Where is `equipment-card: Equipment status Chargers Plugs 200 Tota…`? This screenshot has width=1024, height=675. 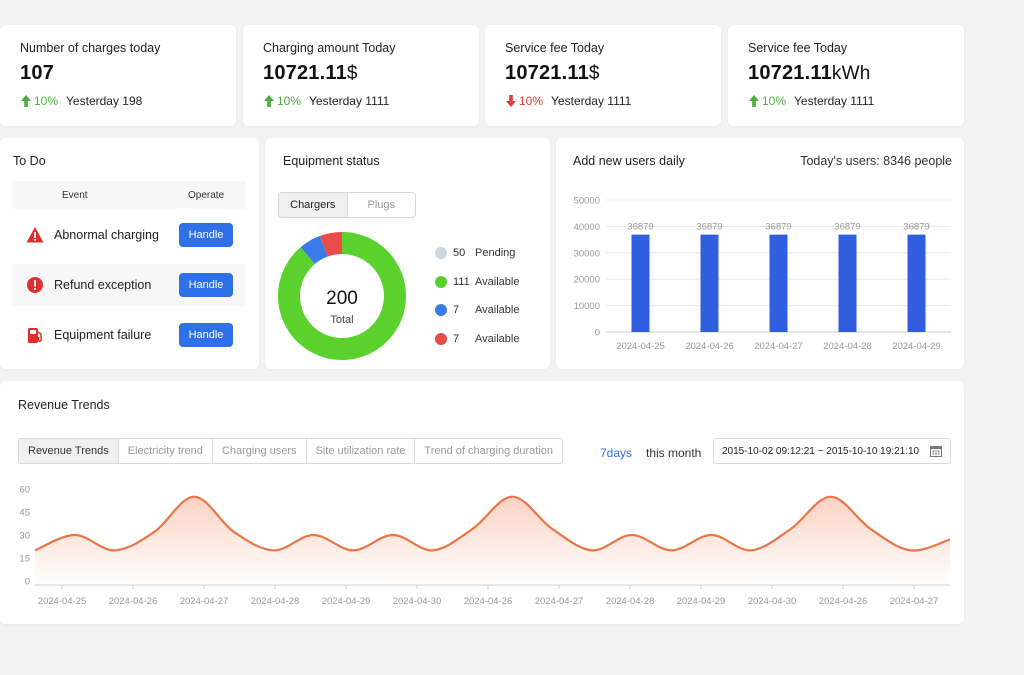 equipment-card: Equipment status Chargers Plugs 200 Tota… is located at coordinates (407, 253).